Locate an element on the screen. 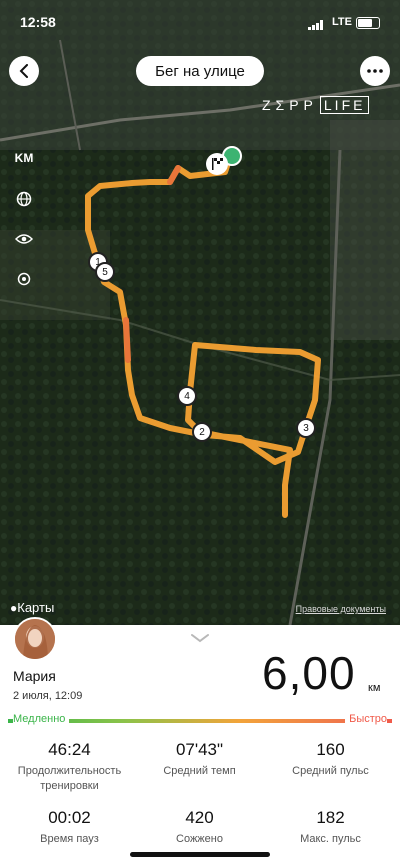 The width and height of the screenshot is (400, 866). distance-value: 6,00 is located at coordinates (309, 673).